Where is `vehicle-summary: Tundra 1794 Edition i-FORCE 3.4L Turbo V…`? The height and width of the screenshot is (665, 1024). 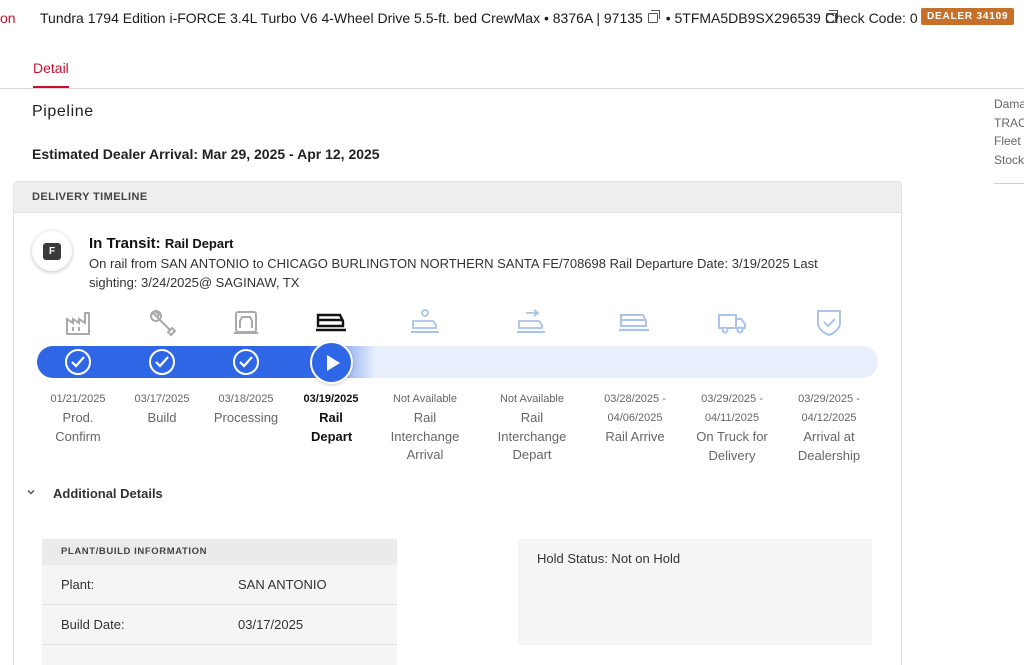 vehicle-summary: Tundra 1794 Edition i-FORCE 3.4L Turbo V… is located at coordinates (440, 18).